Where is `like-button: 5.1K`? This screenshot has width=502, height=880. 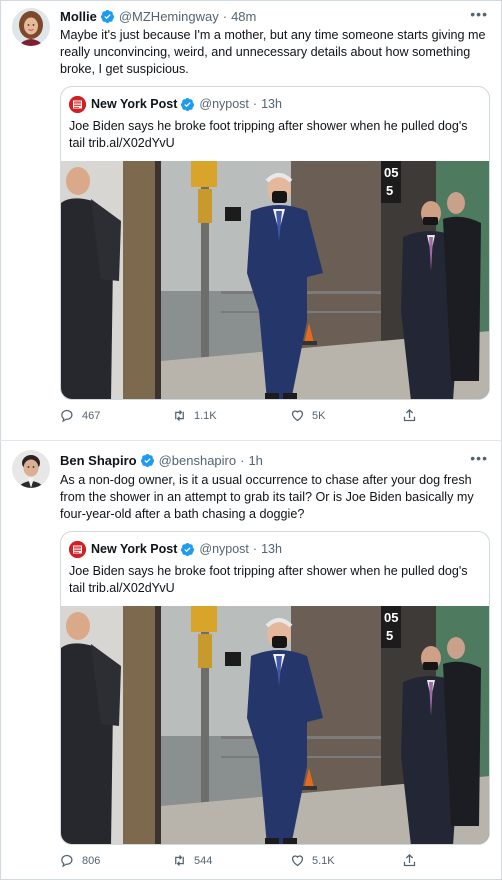 like-button: 5.1K is located at coordinates (312, 860).